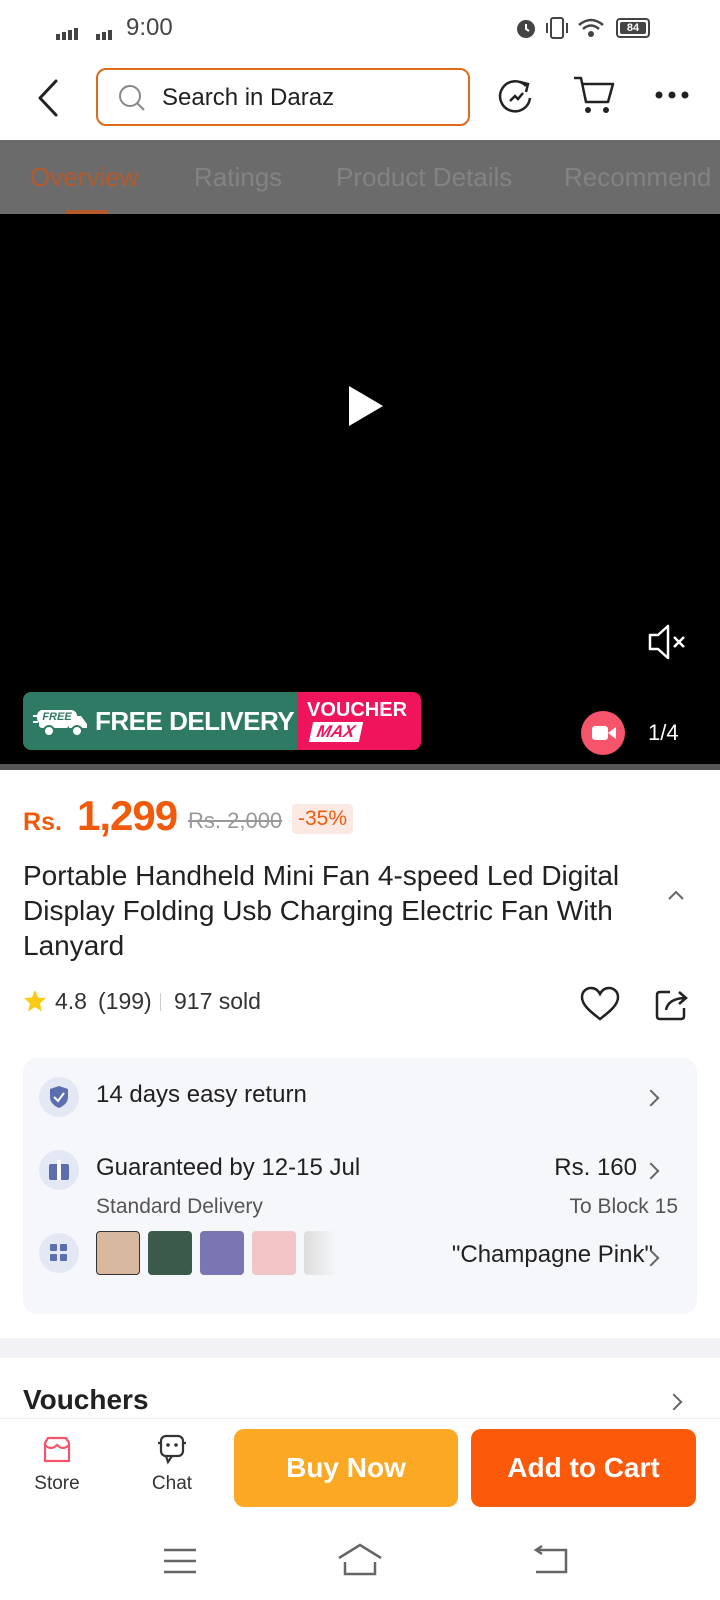 The width and height of the screenshot is (720, 1600). I want to click on search-icon, so click(132, 98).